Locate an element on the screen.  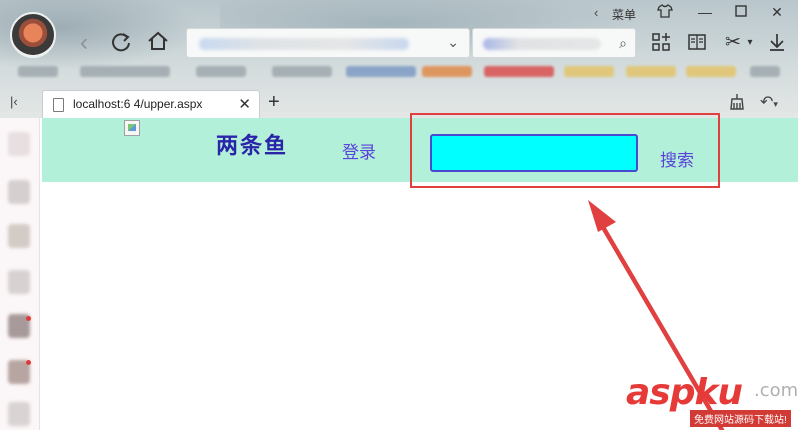
watermark-brand: aspku is located at coordinates (684, 392).